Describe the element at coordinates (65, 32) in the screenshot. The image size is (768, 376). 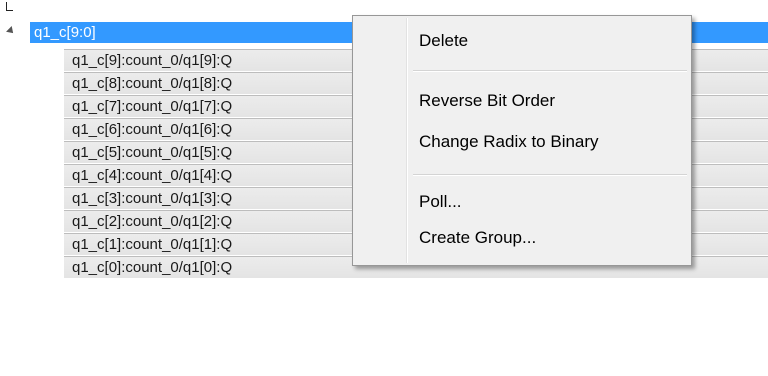
I see `signal-group-label: q1_c[9:0]` at that location.